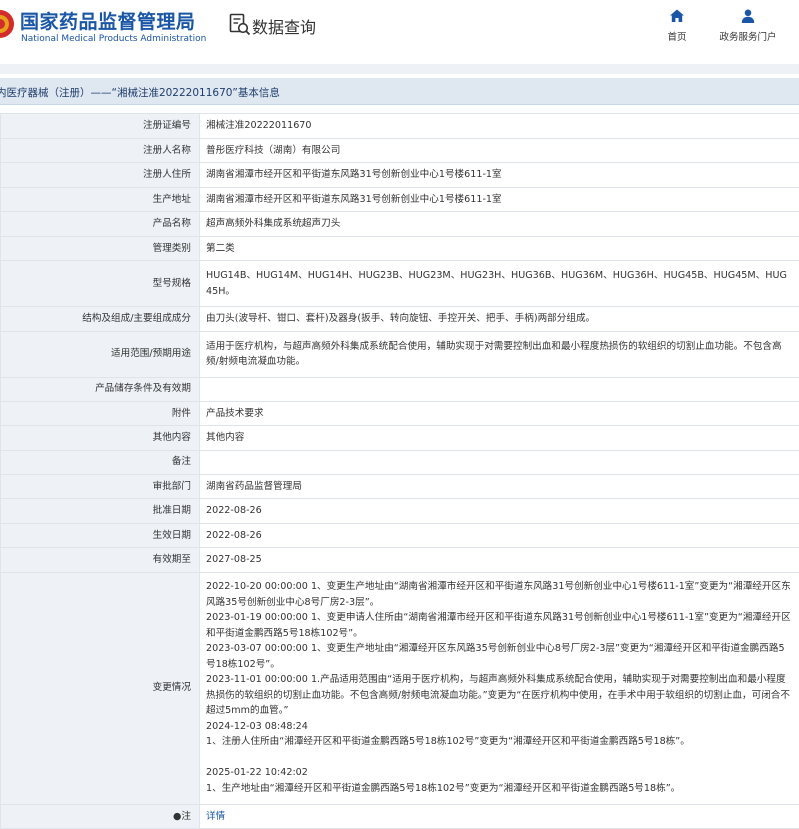 The width and height of the screenshot is (799, 829). I want to click on field-label: 生效日期, so click(100, 535).